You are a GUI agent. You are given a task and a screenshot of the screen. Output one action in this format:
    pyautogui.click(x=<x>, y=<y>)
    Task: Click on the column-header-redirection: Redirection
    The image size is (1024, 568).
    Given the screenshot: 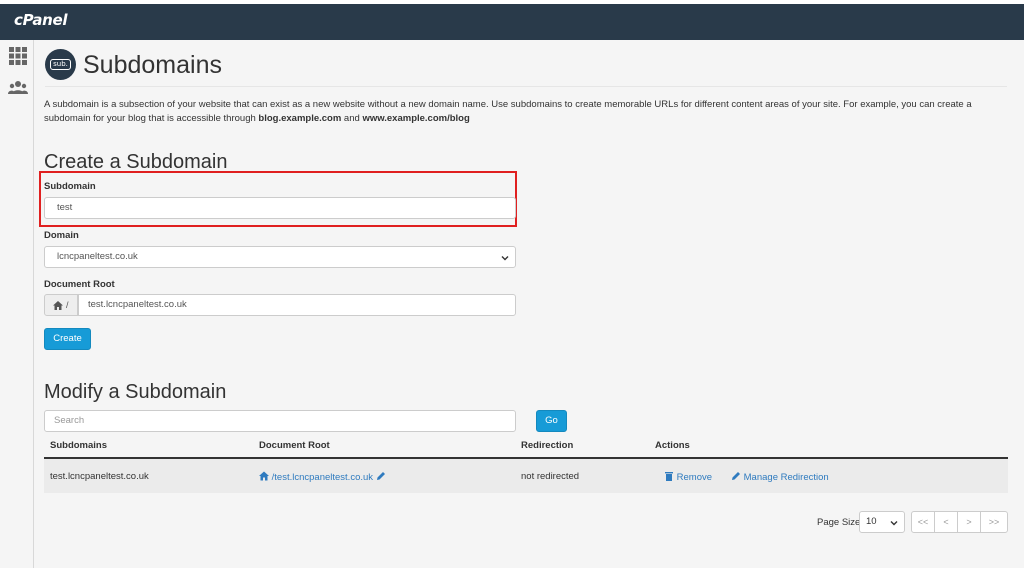 What is the action you would take?
    pyautogui.click(x=547, y=445)
    